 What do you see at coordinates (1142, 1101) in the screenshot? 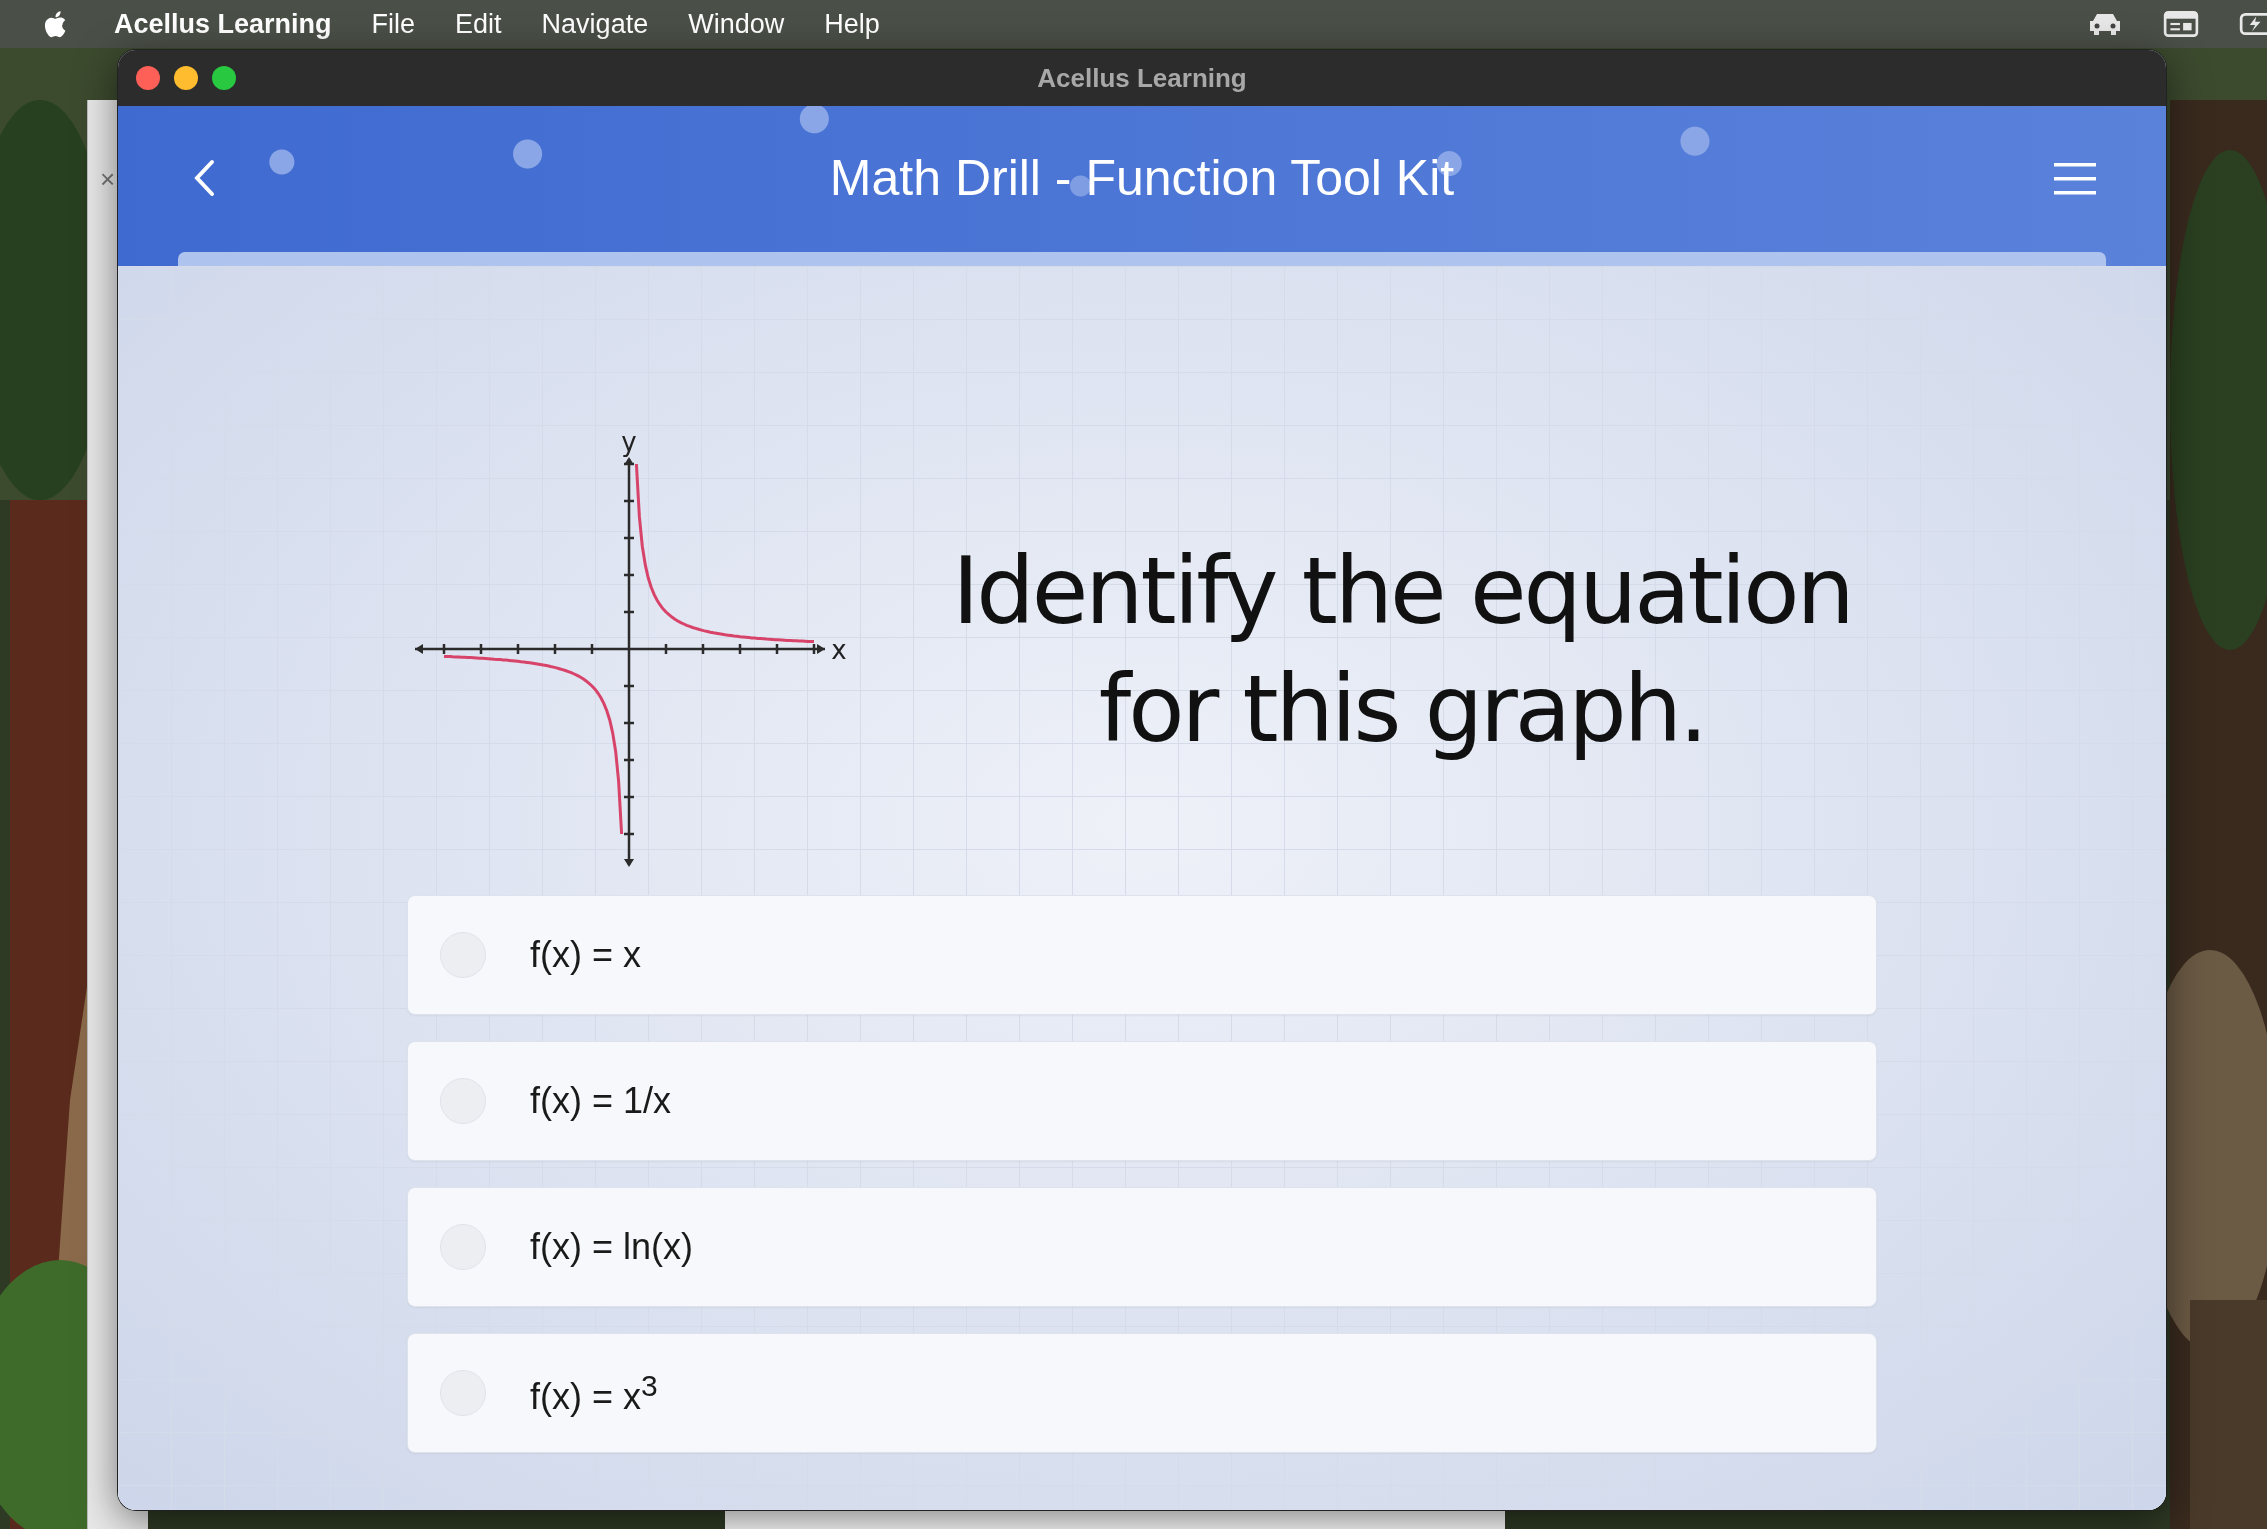
I see `answer-option: f(x) = 1/x` at bounding box center [1142, 1101].